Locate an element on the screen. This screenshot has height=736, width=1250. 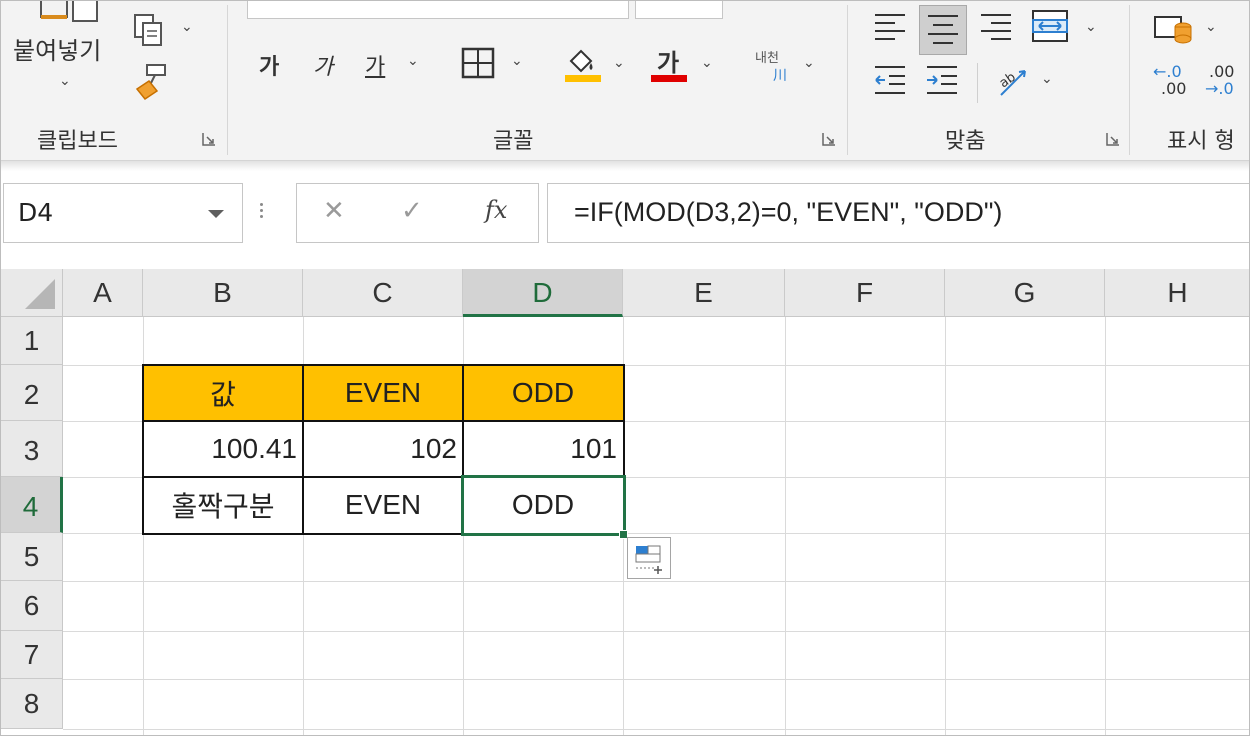
column-header-a: A is located at coordinates (103, 293).